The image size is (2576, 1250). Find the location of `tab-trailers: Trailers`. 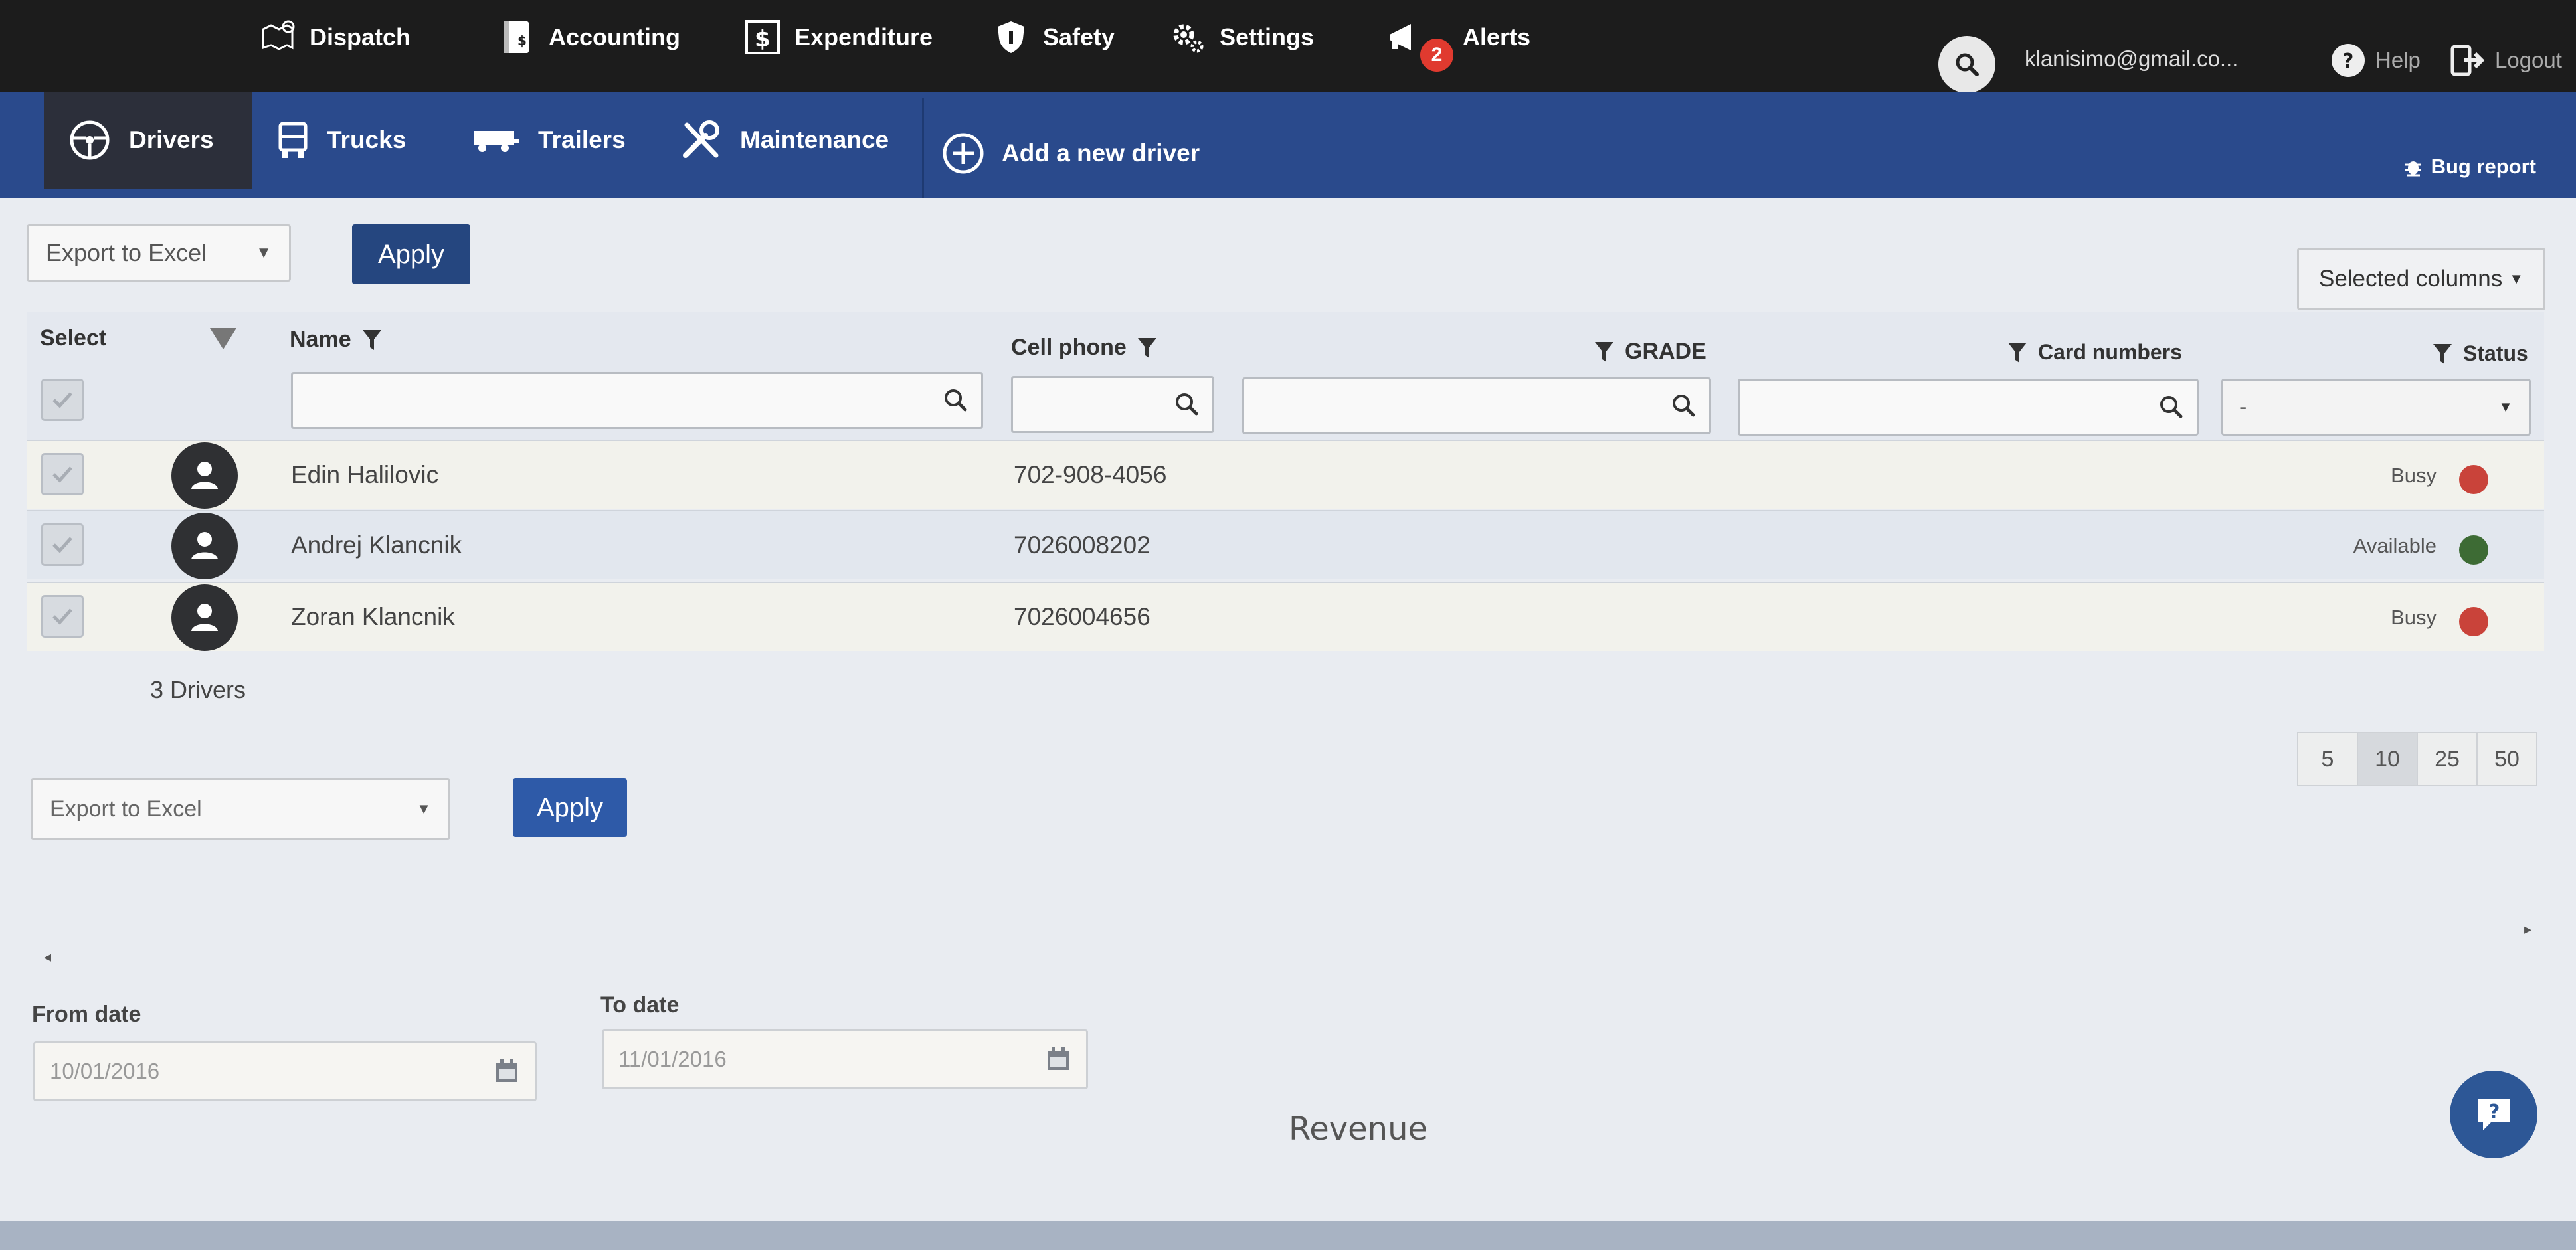

tab-trailers: Trailers is located at coordinates (549, 140).